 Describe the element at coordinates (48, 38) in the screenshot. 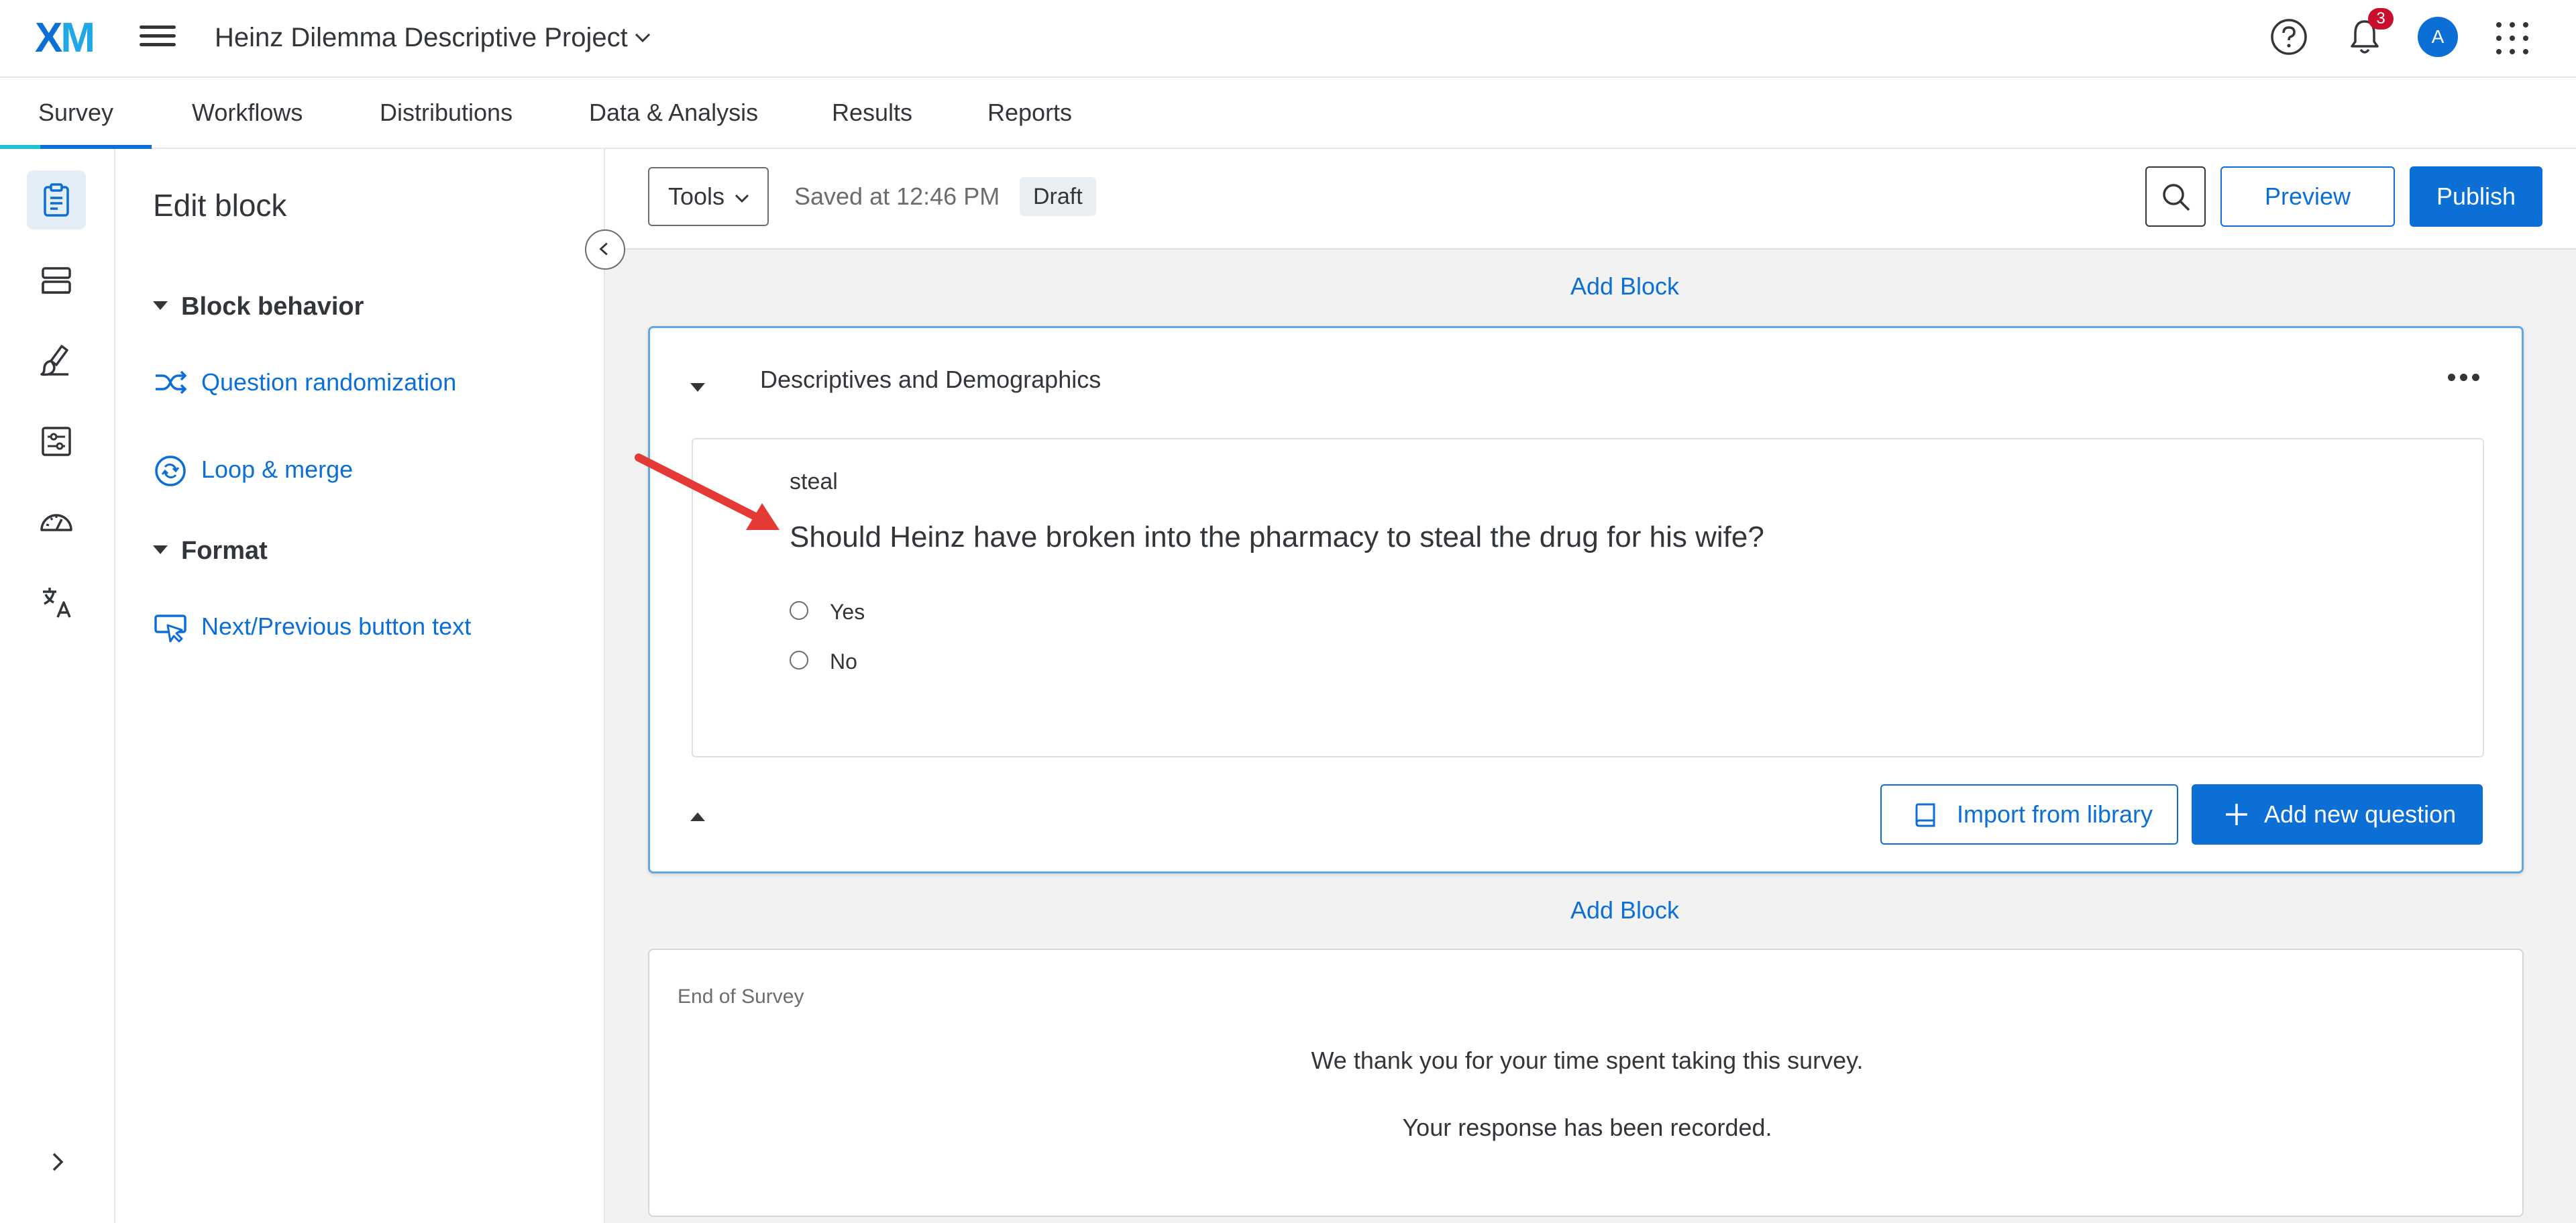

I see `logo-x: X` at that location.